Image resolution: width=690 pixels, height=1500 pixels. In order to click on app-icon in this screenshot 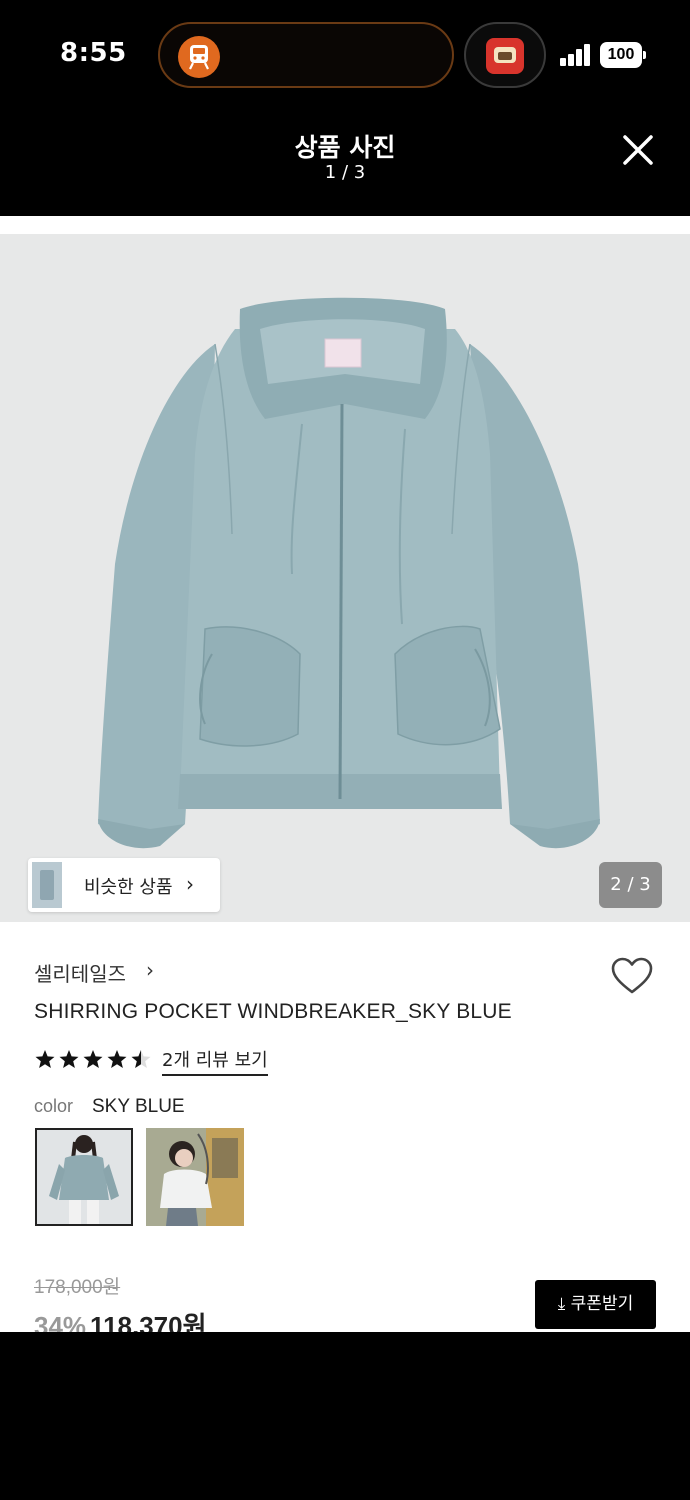, I will do `click(505, 56)`.